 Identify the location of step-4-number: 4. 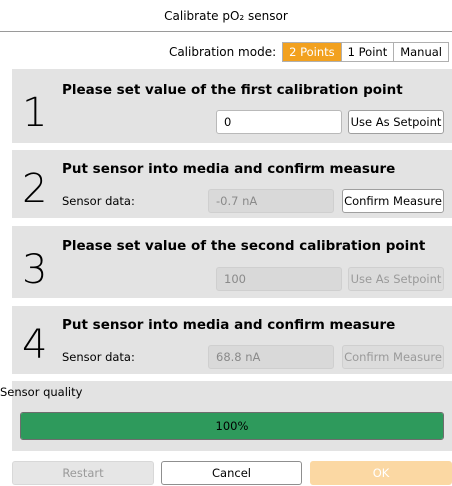
(35, 345).